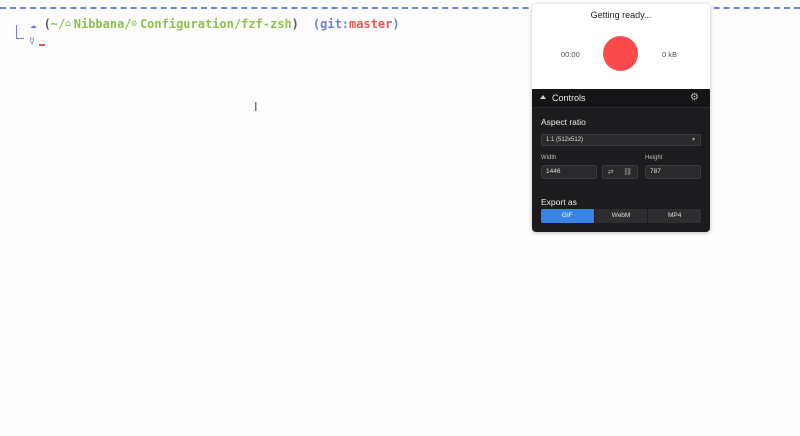 This screenshot has height=436, width=800. What do you see at coordinates (568, 216) in the screenshot?
I see `format-gif: GIF` at bounding box center [568, 216].